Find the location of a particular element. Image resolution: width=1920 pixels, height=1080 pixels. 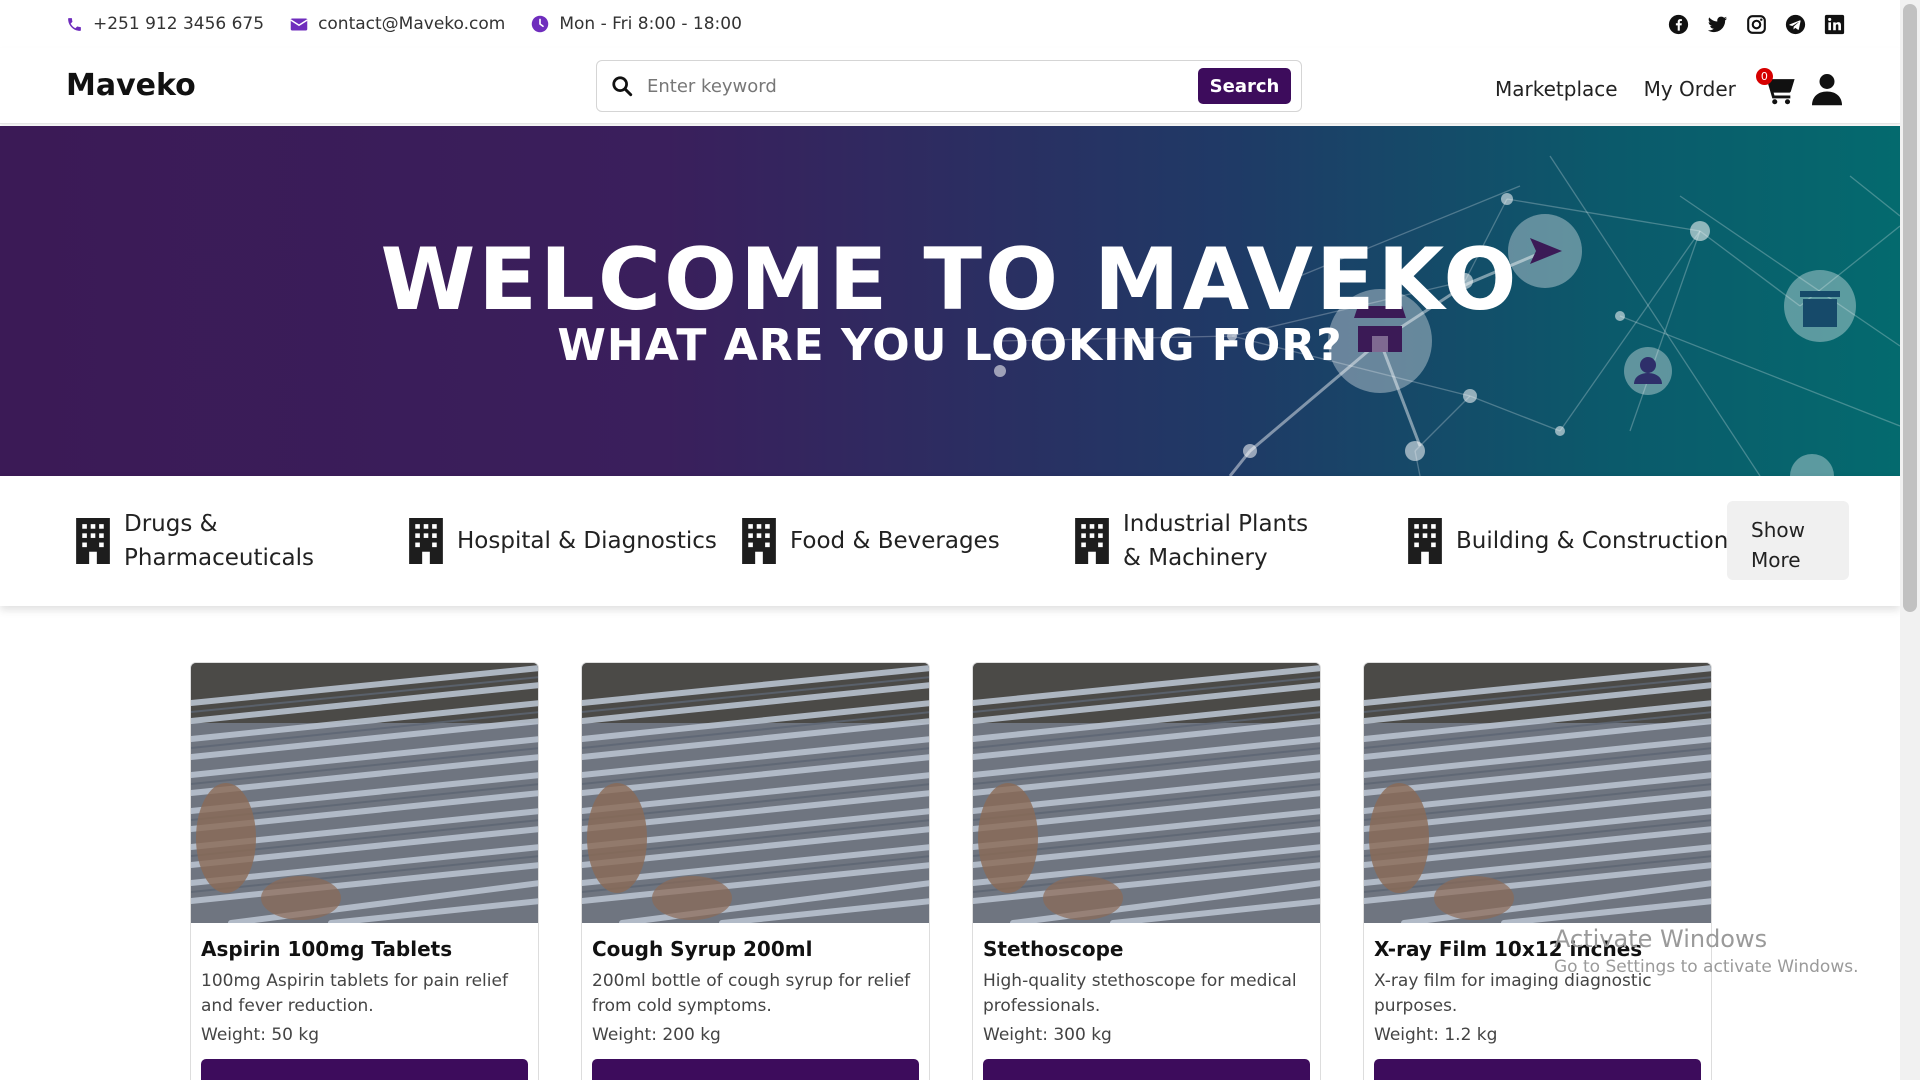

search-bar: Search is located at coordinates (949, 86).